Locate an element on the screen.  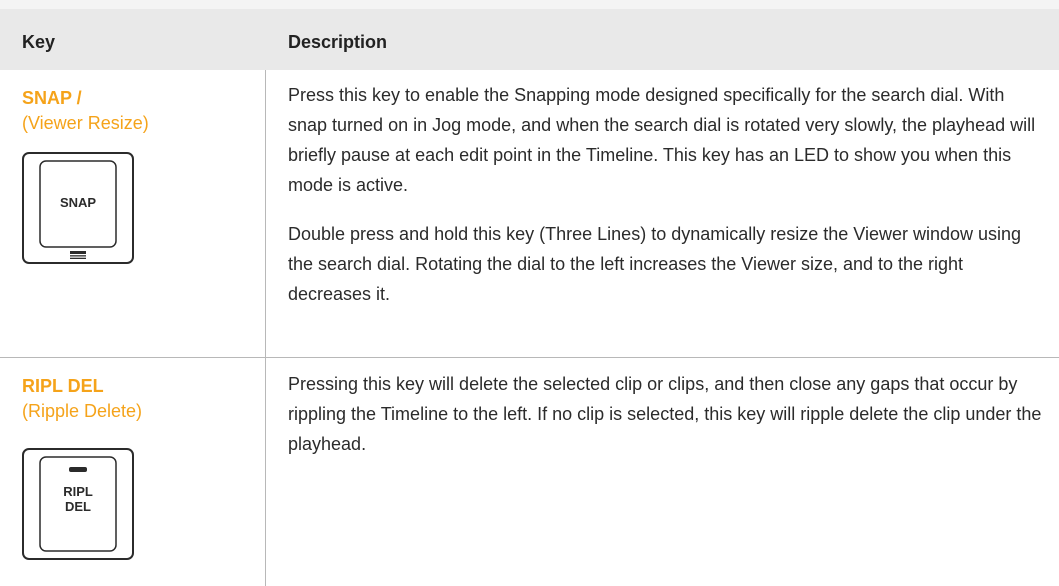
column-divider is located at coordinates (265, 328).